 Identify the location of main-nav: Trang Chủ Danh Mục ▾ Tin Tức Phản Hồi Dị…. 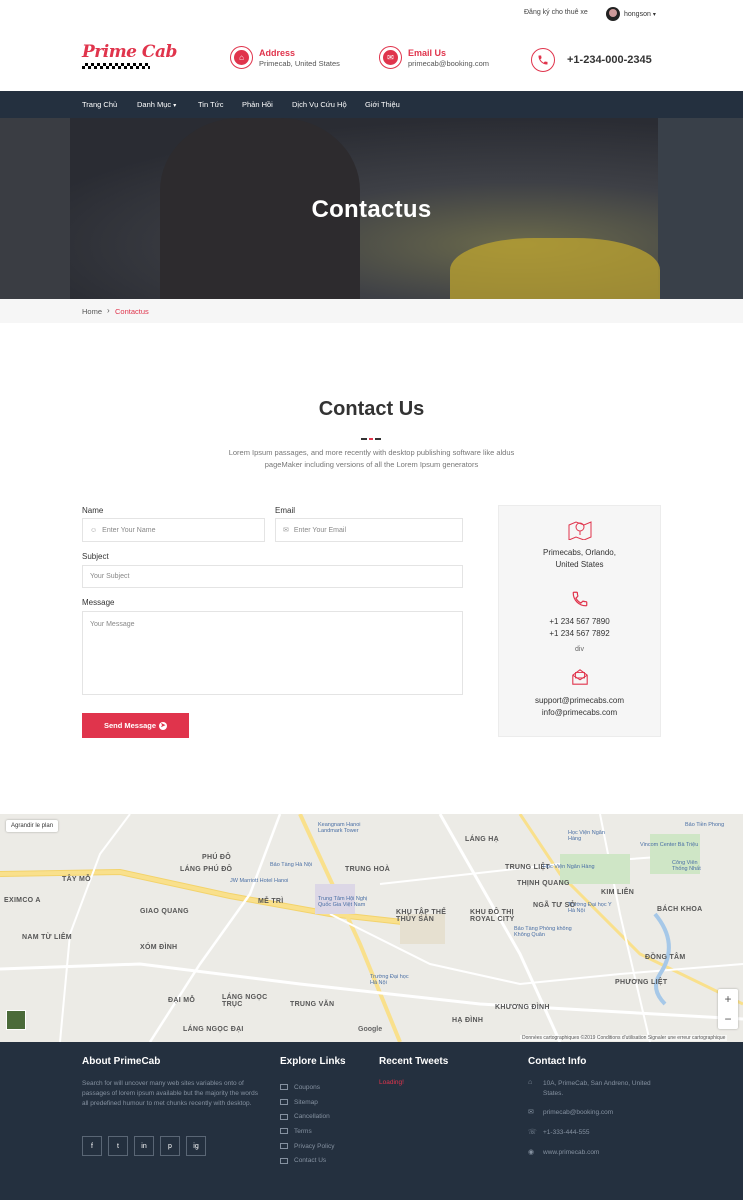
(371, 104).